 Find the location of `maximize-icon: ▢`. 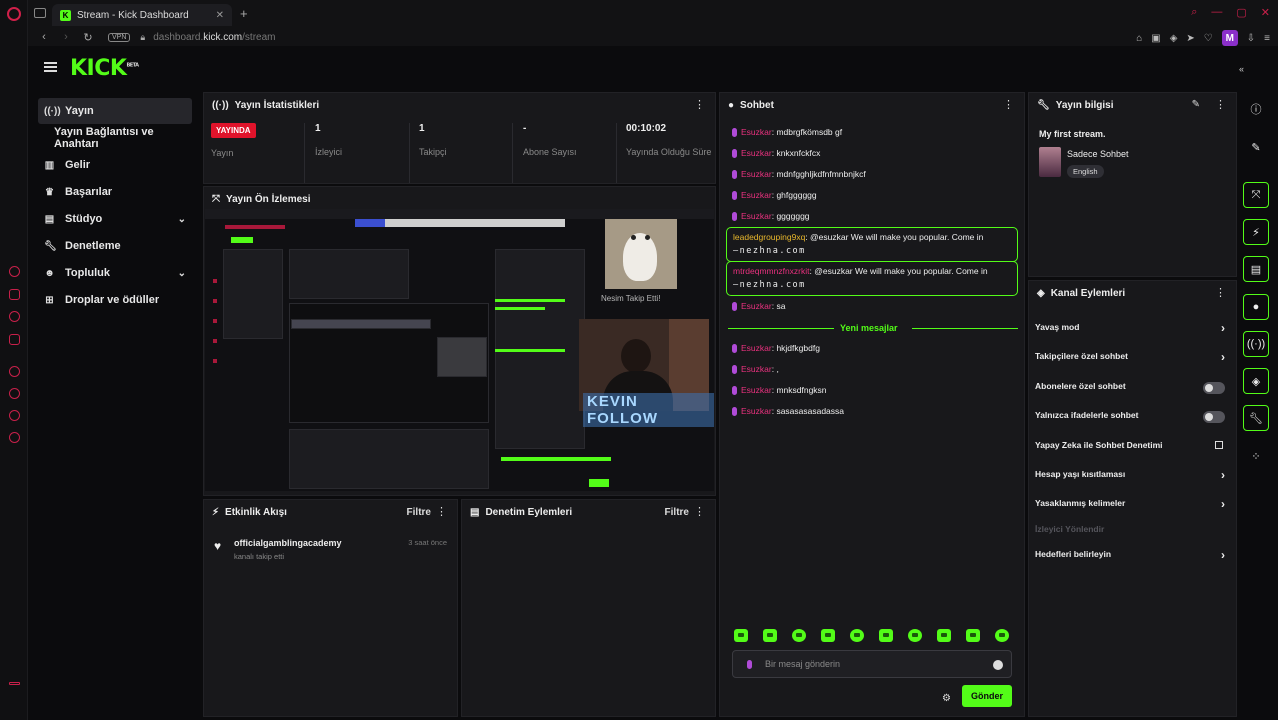

maximize-icon: ▢ is located at coordinates (1241, 12).